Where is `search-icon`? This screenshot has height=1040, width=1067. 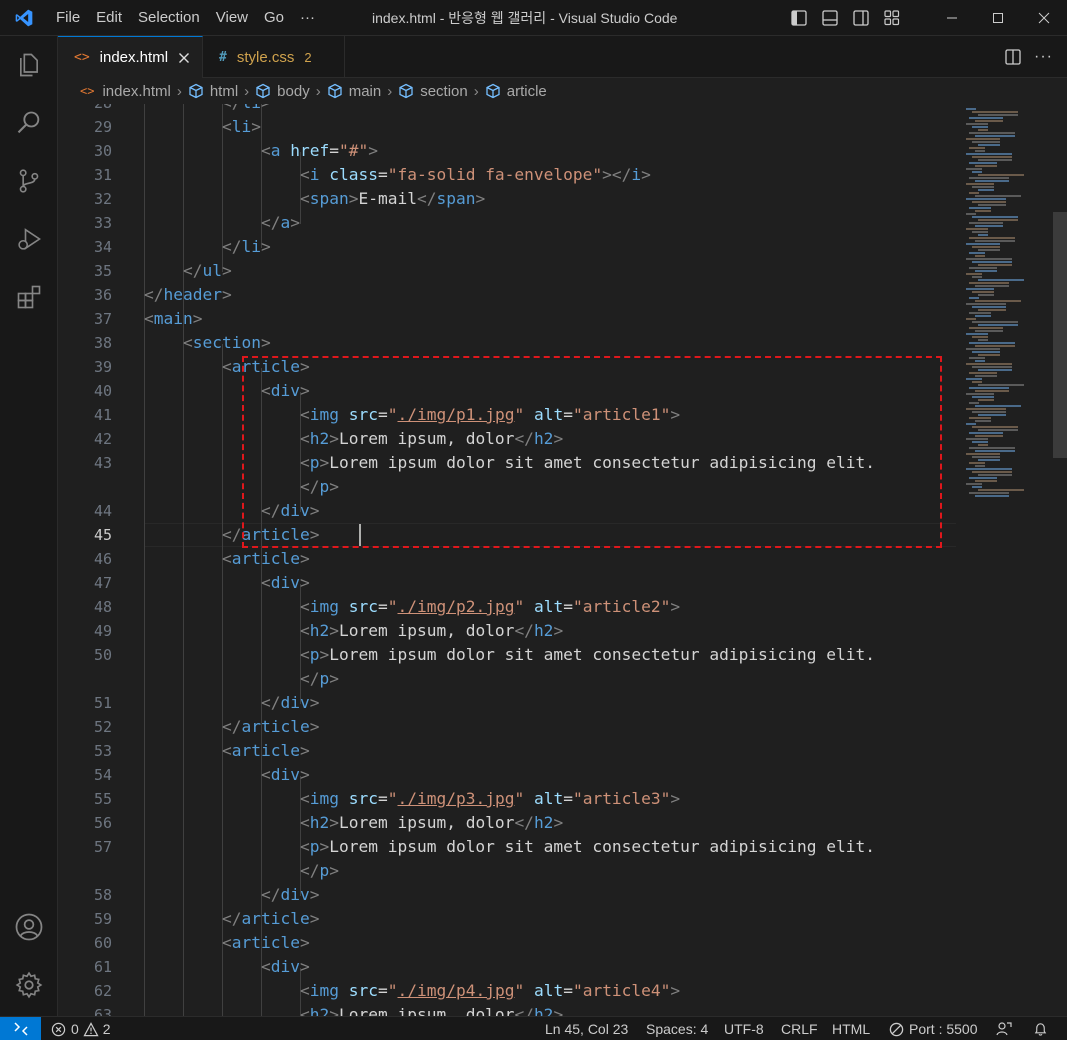
search-icon is located at coordinates (29, 123).